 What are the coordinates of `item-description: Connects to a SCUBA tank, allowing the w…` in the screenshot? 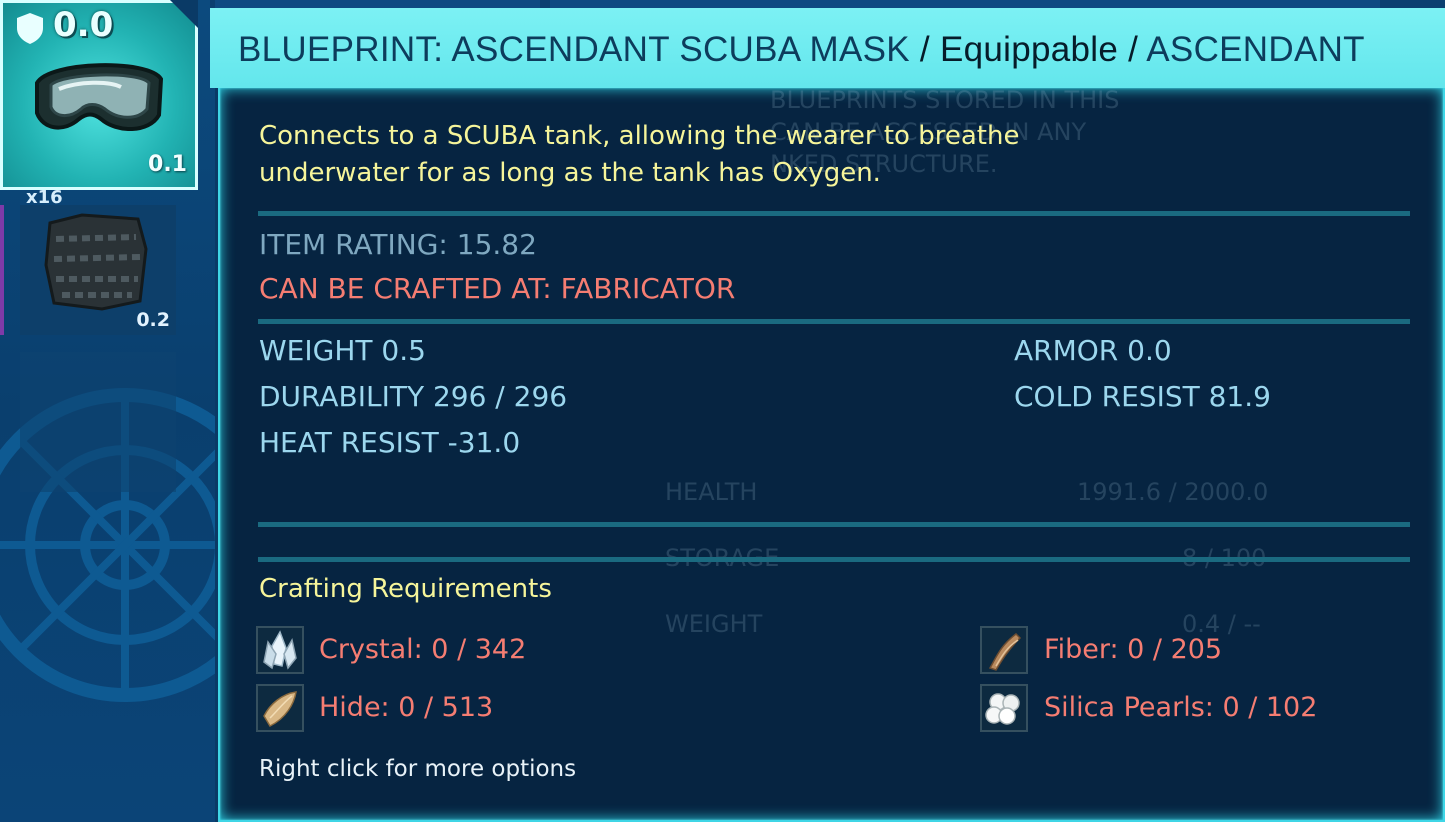 It's located at (639, 154).